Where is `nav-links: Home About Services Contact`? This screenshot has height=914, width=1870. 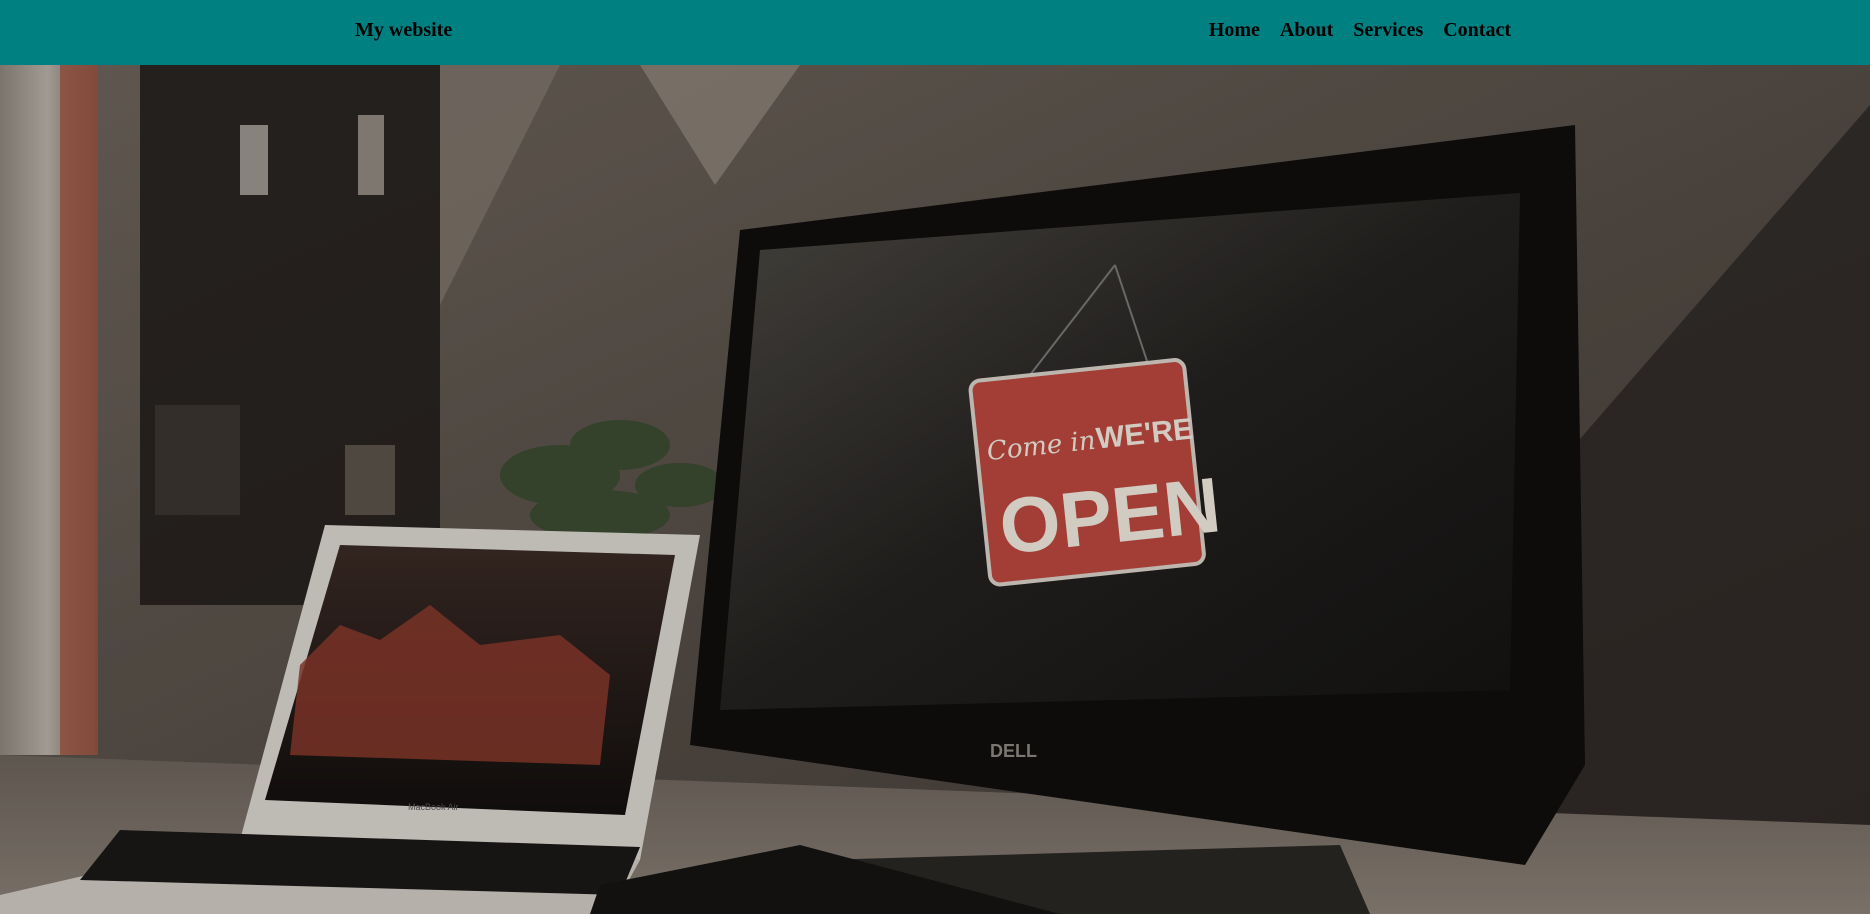 nav-links: Home About Services Contact is located at coordinates (1360, 30).